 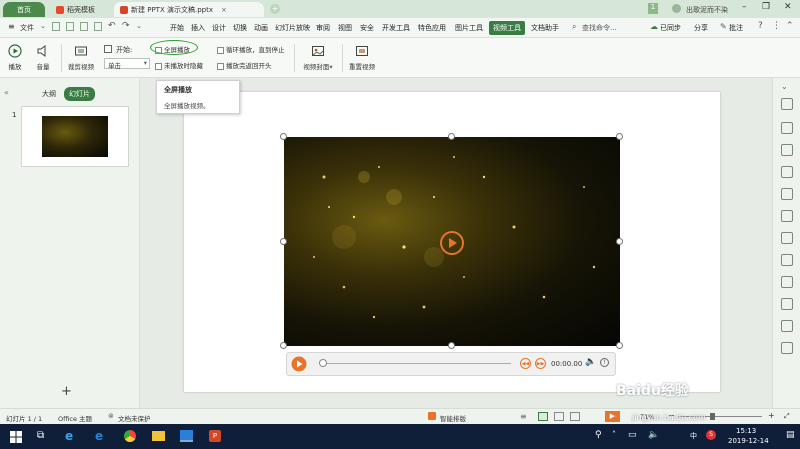 I want to click on close-tab-icon: ×, so click(x=224, y=10).